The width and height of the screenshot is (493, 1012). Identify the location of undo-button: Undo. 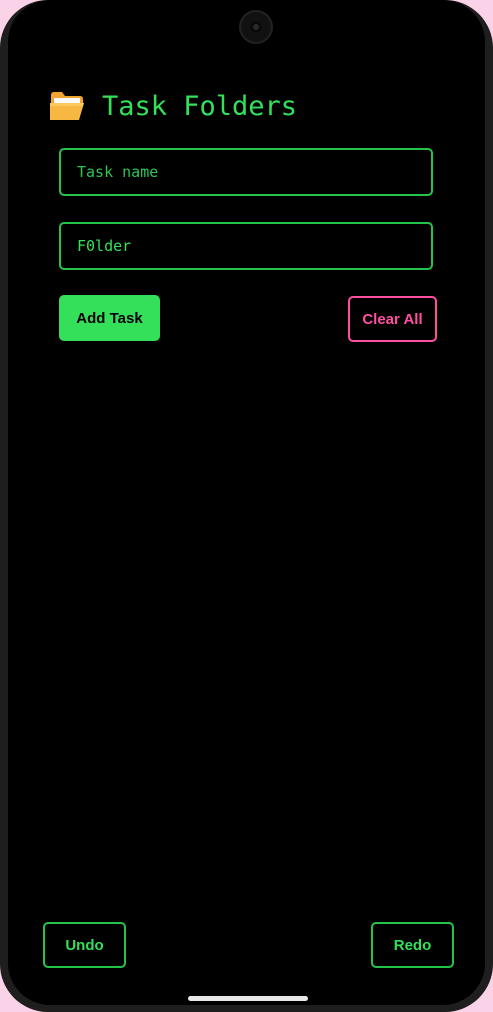
(84, 945).